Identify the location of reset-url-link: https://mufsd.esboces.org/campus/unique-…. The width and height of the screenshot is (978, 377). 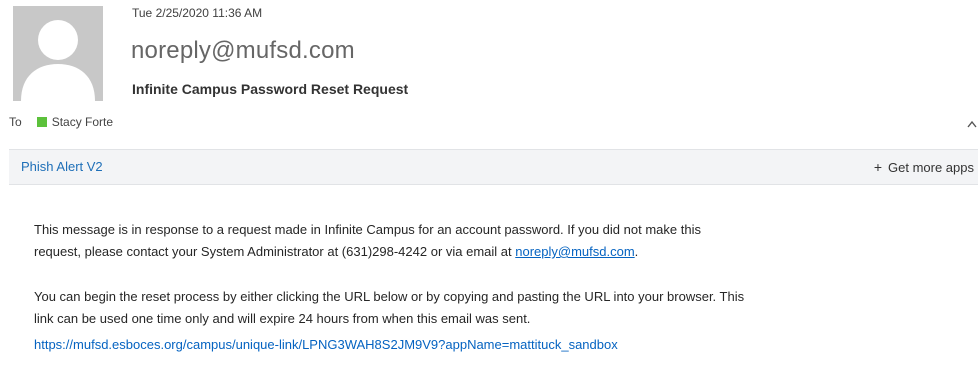
(326, 344).